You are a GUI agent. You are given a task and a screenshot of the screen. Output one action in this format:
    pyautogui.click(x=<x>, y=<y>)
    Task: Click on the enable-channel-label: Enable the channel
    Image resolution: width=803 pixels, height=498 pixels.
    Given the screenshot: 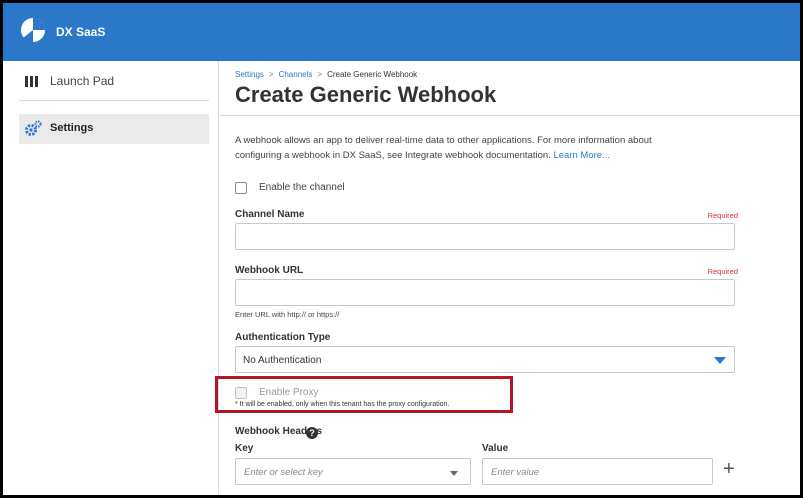 What is the action you would take?
    pyautogui.click(x=302, y=187)
    